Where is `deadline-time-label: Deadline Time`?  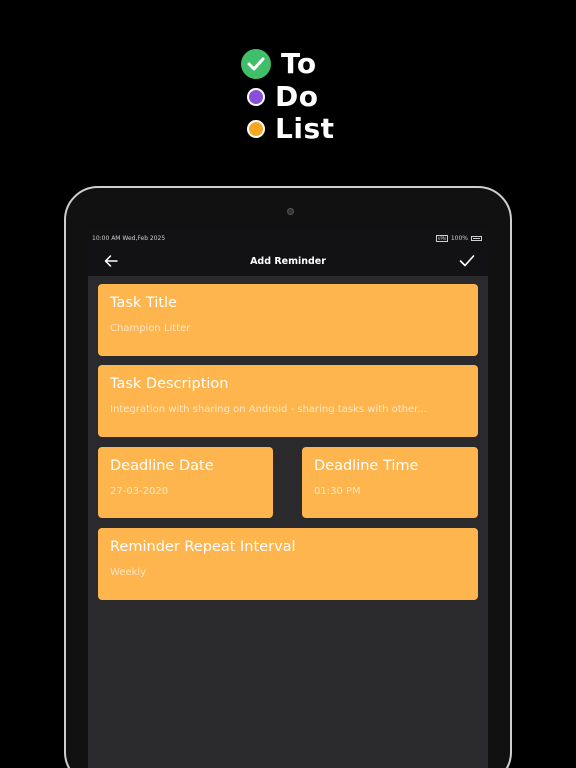
deadline-time-label: Deadline Time is located at coordinates (366, 466).